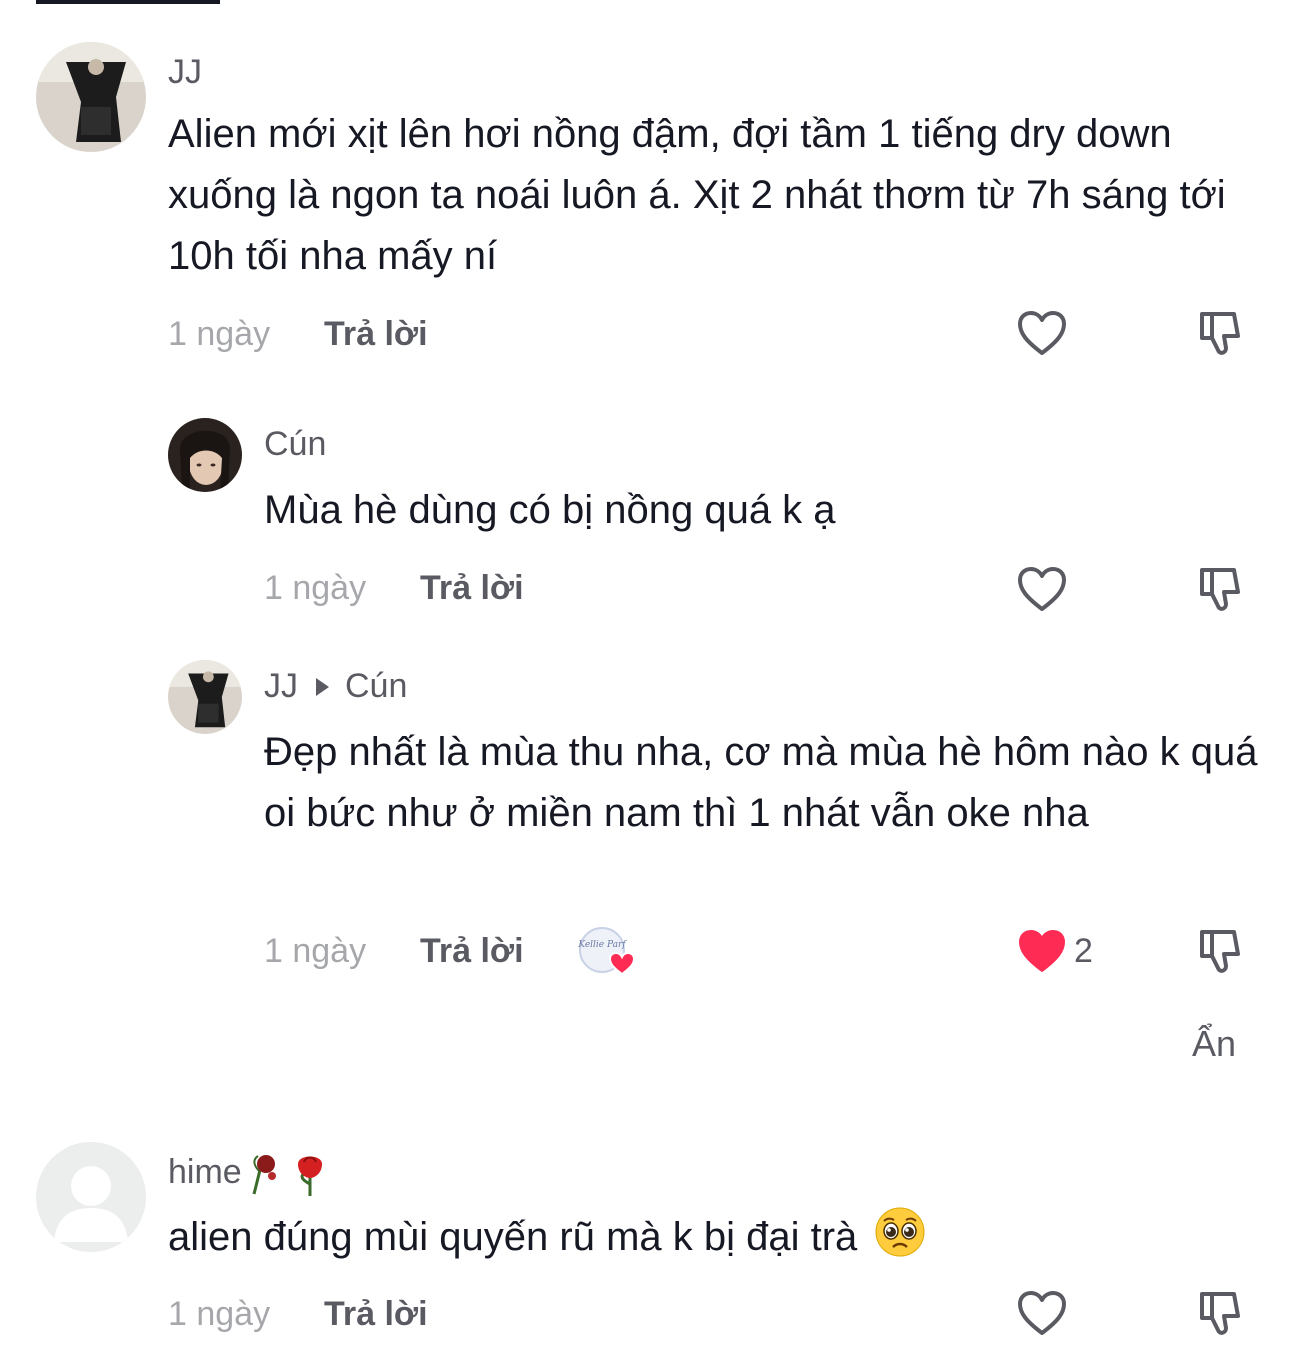 The width and height of the screenshot is (1290, 1346). I want to click on like-count: 2, so click(1083, 951).